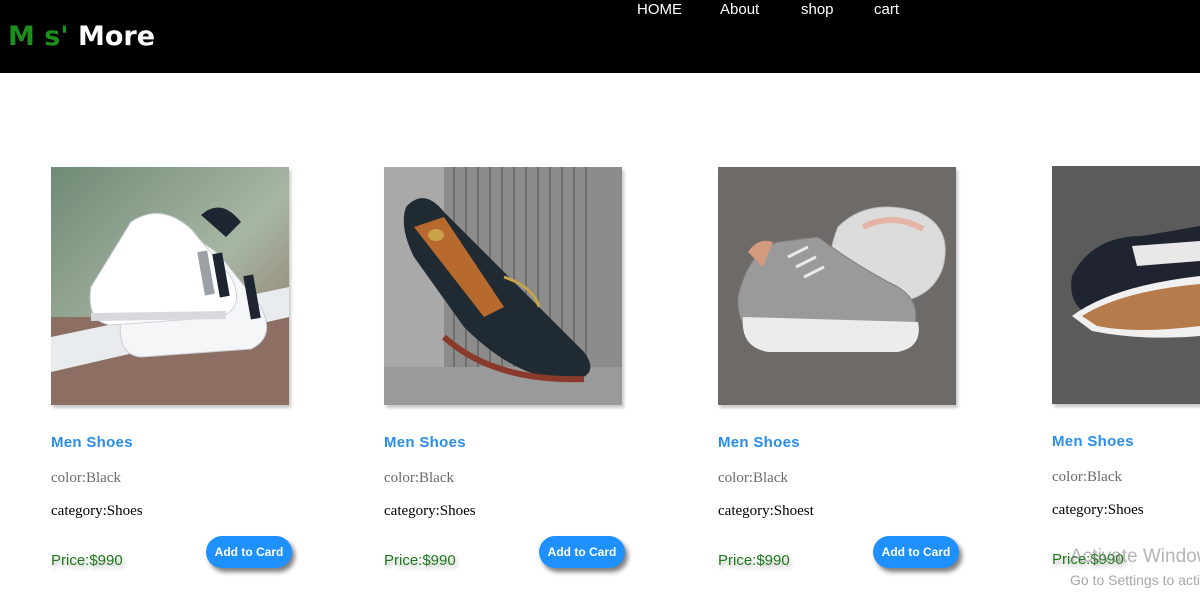 Image resolution: width=1200 pixels, height=600 pixels. Describe the element at coordinates (600, 36) in the screenshot. I see `top-navbar: M s' More HOME About shop cart` at that location.